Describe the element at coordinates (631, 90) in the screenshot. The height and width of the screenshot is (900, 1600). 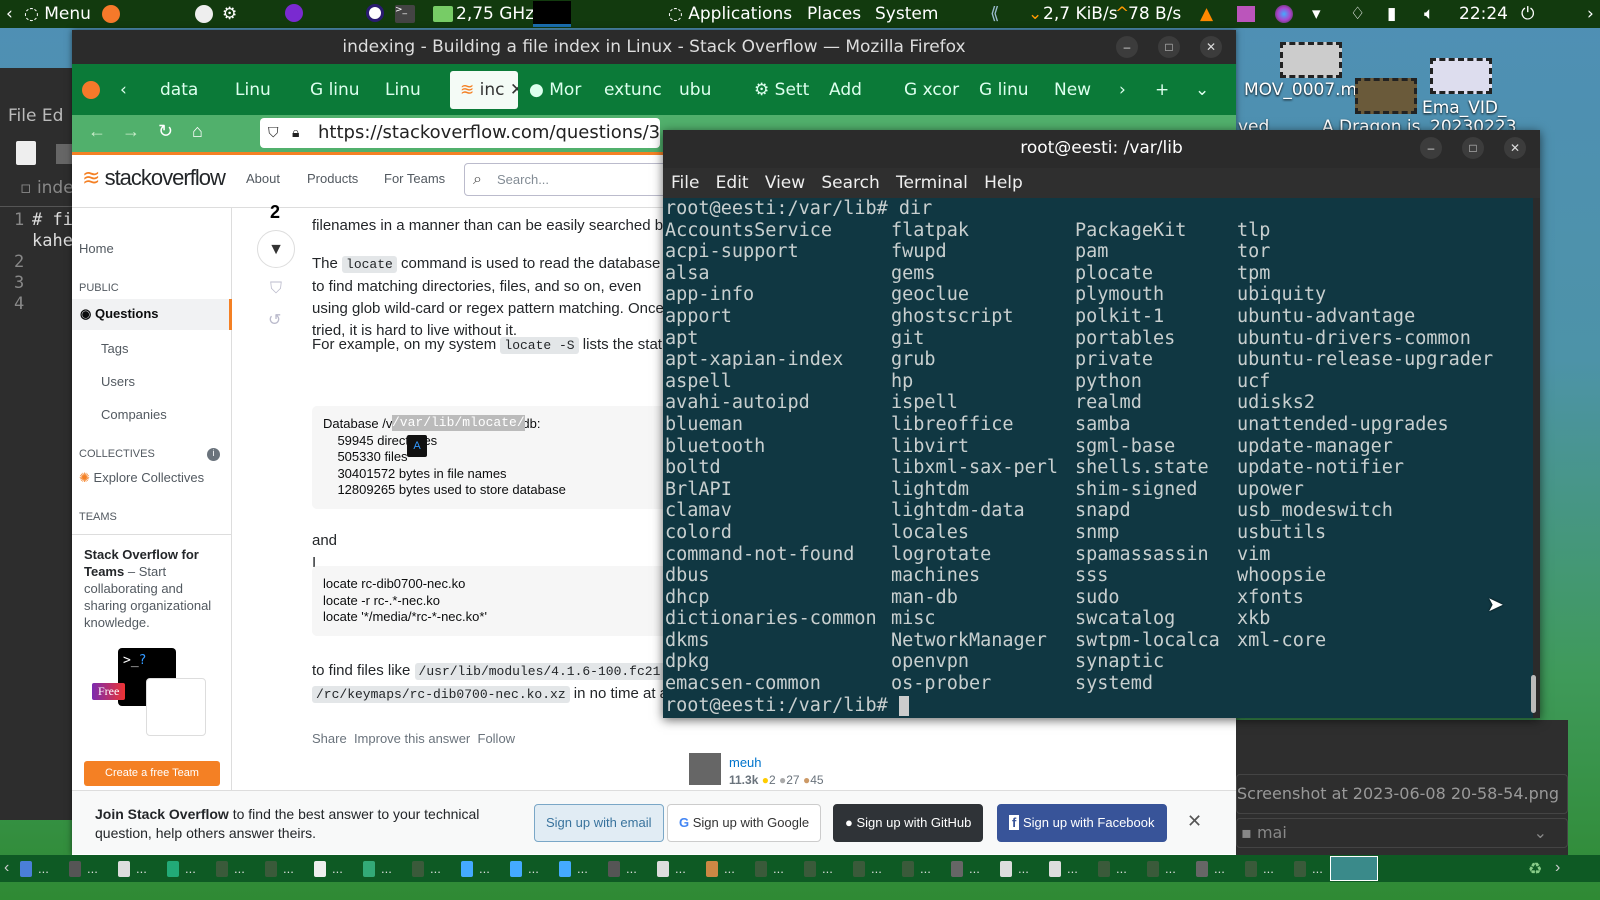
I see `tab: extunc` at that location.